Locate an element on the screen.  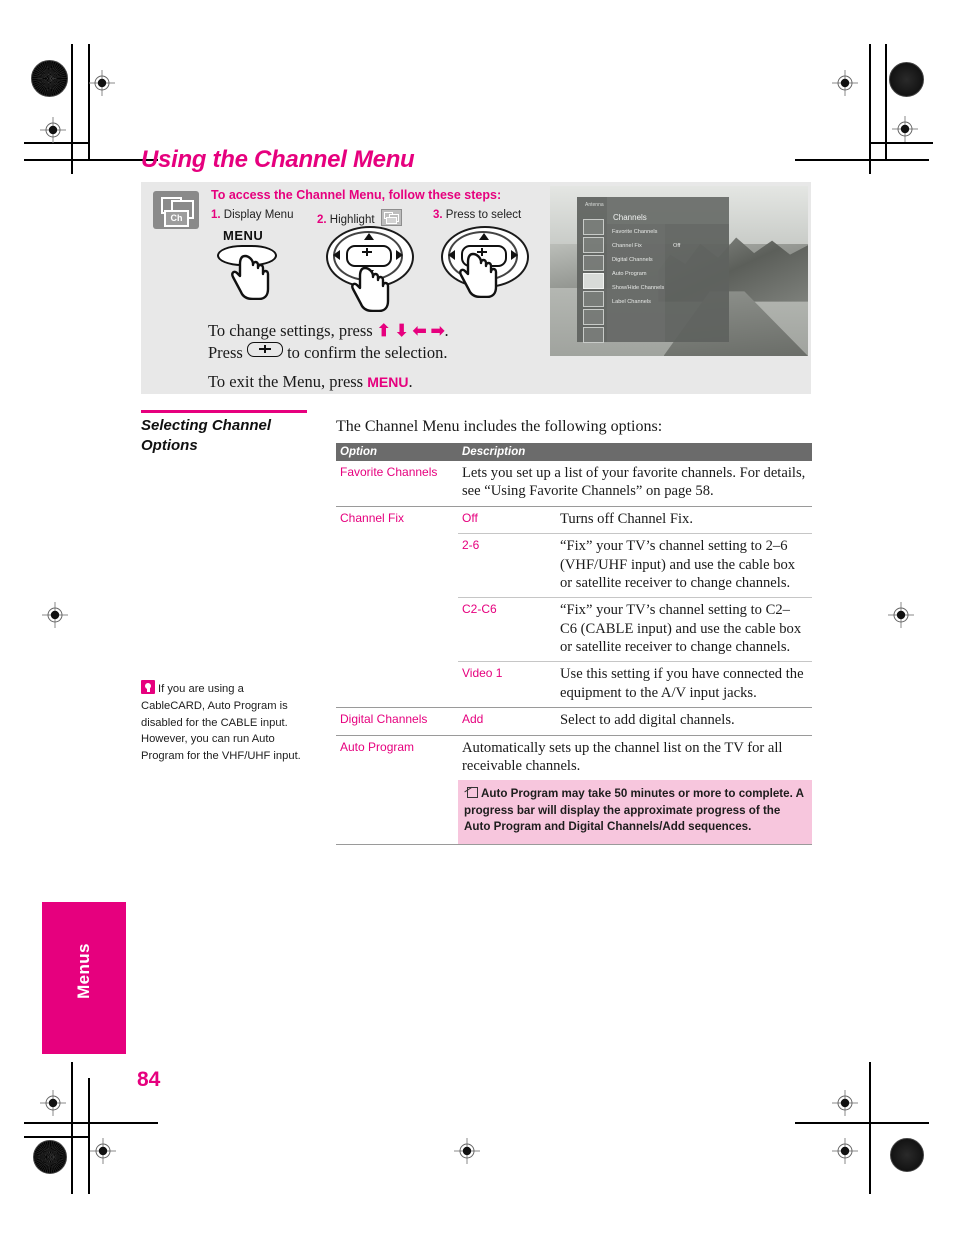
osd-list-item: Channel Fix Off is located at coordinates (667, 246).